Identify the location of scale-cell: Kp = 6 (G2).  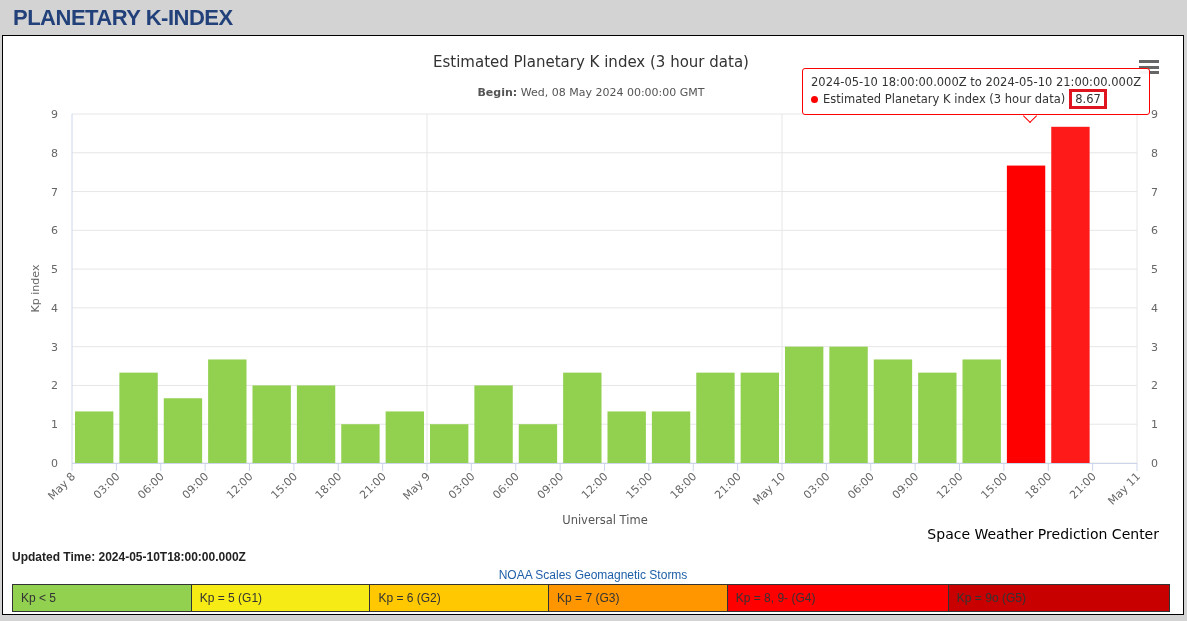
(459, 598).